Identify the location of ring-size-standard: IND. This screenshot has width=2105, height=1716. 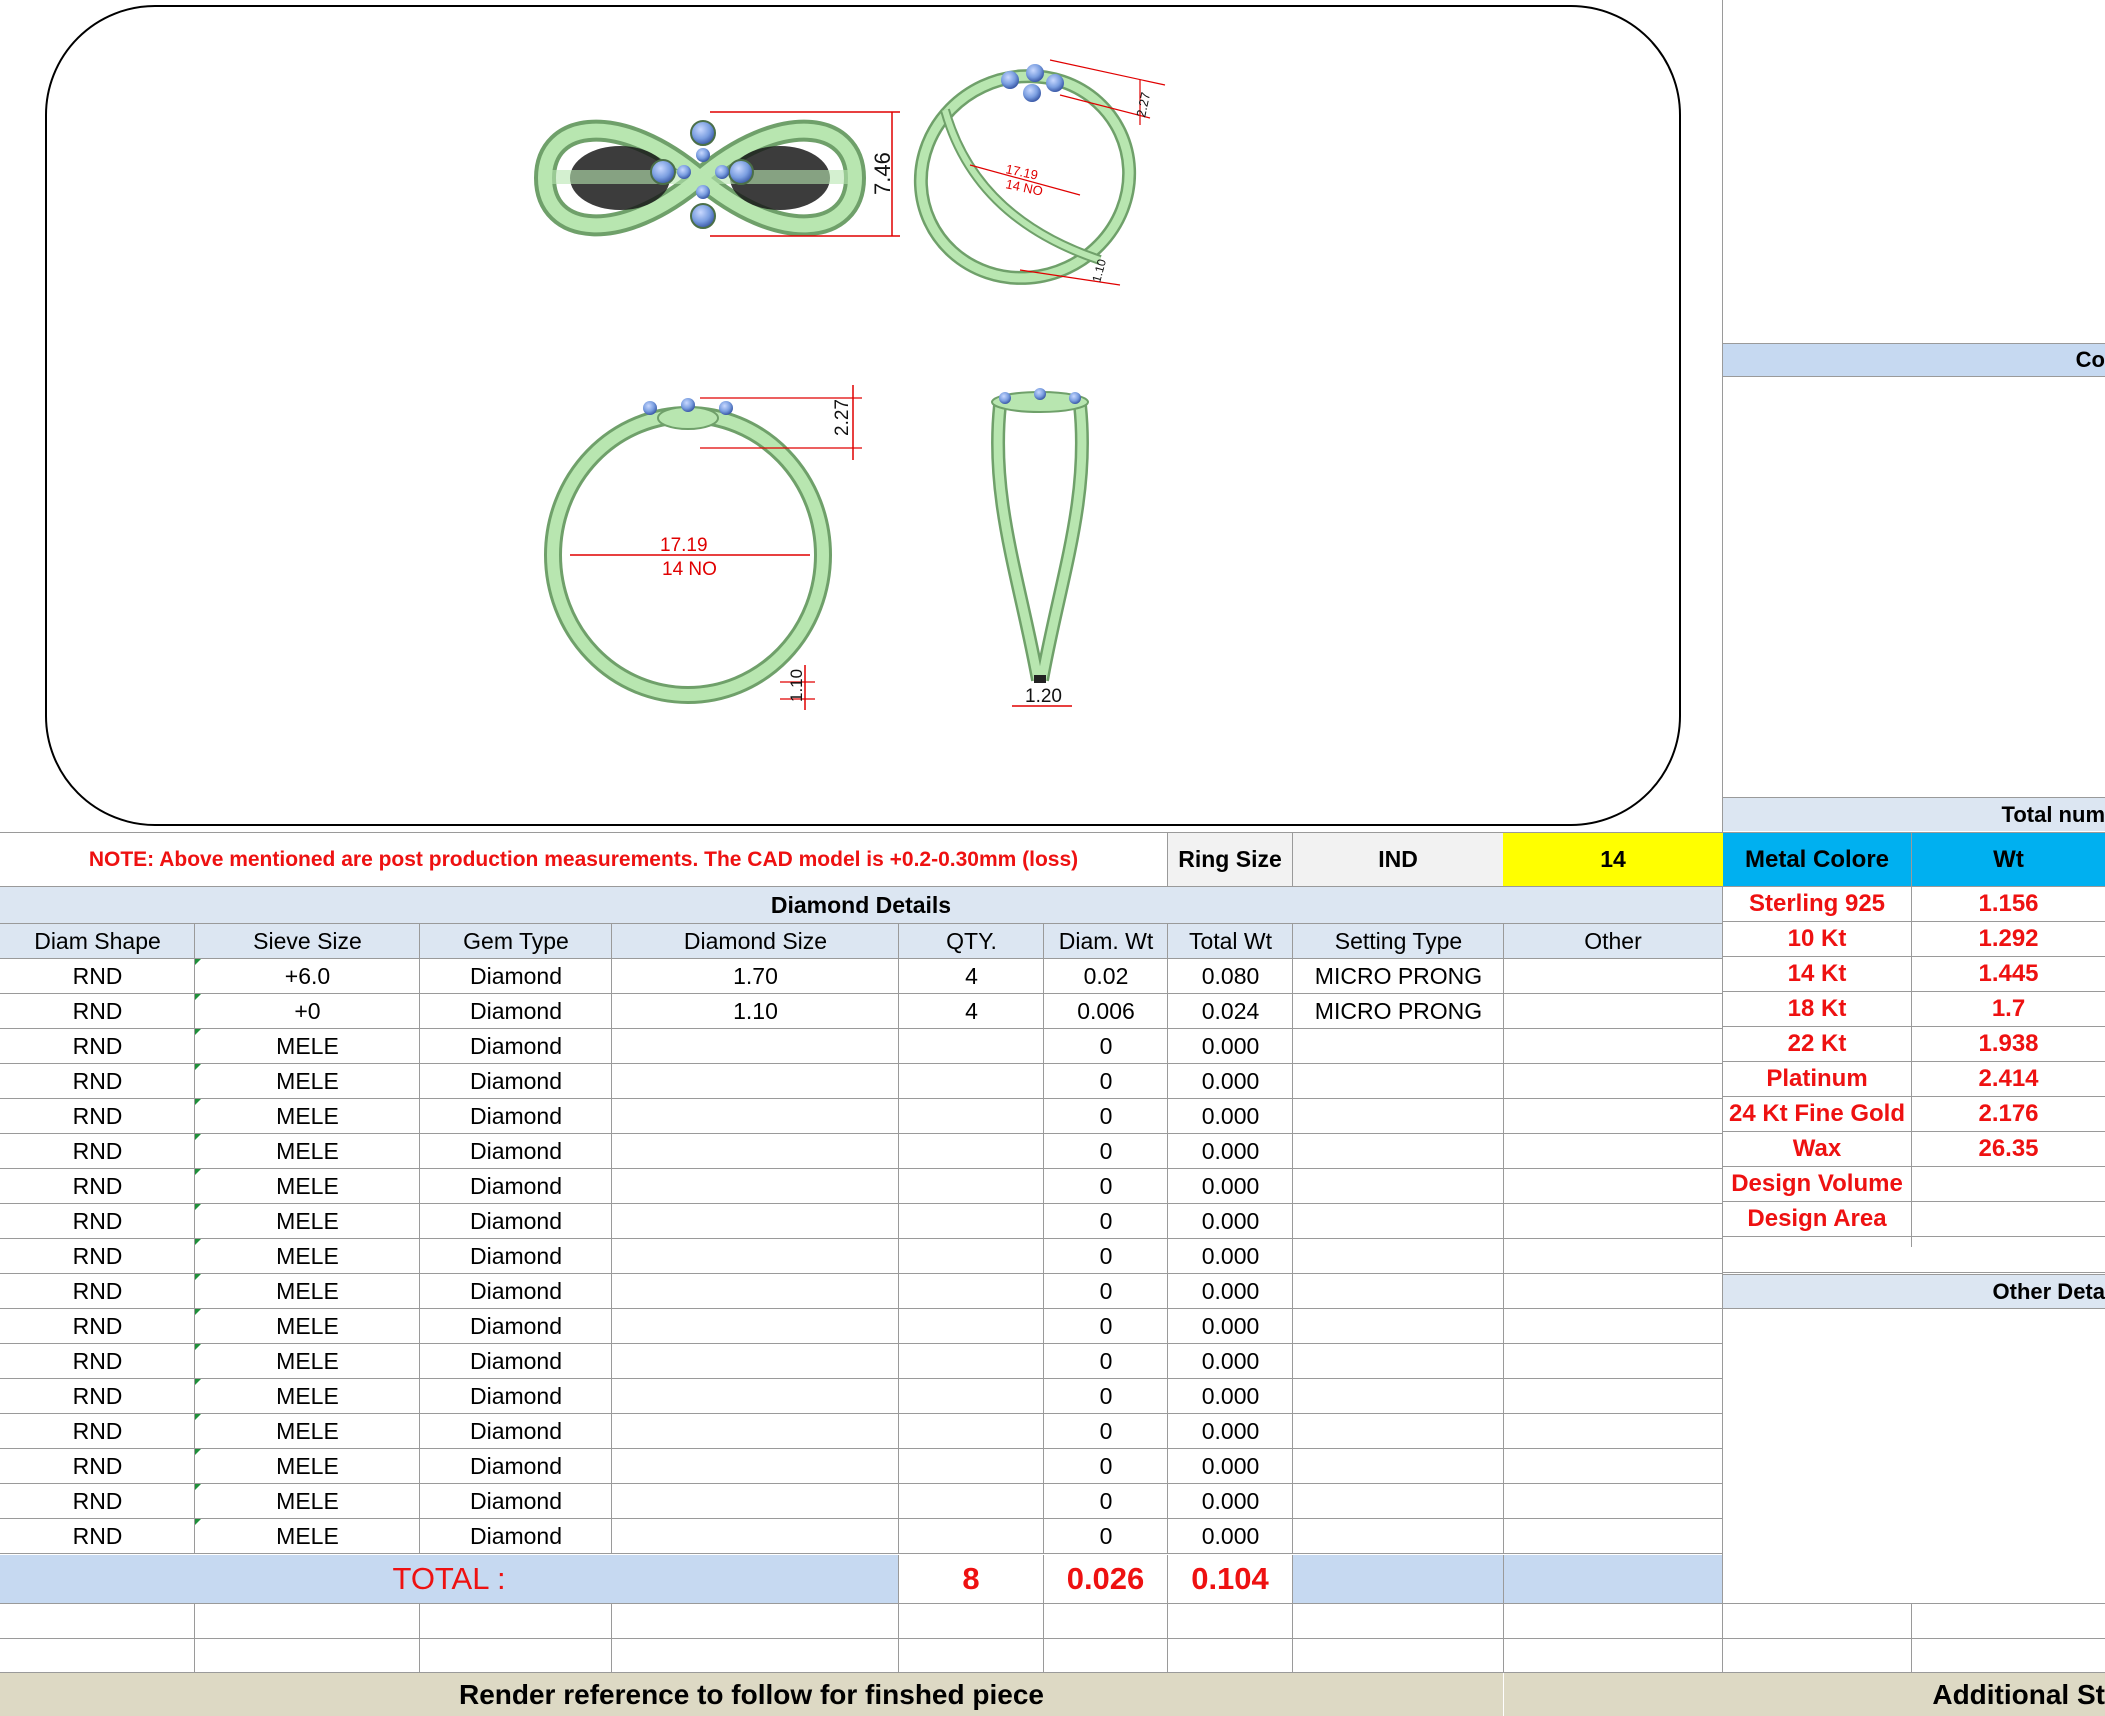
(1398, 859).